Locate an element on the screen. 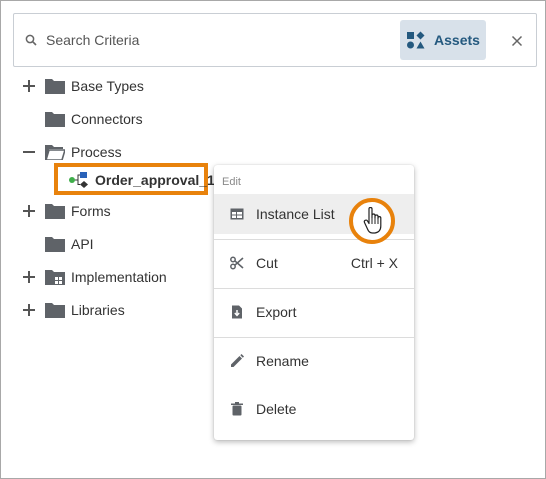  table-icon is located at coordinates (237, 214).